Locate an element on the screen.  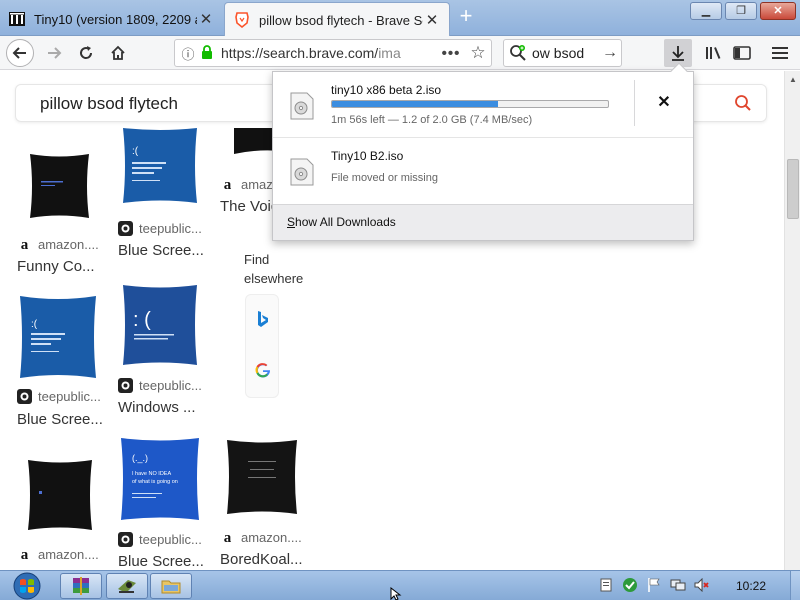
search-icon is located at coordinates (743, 103).